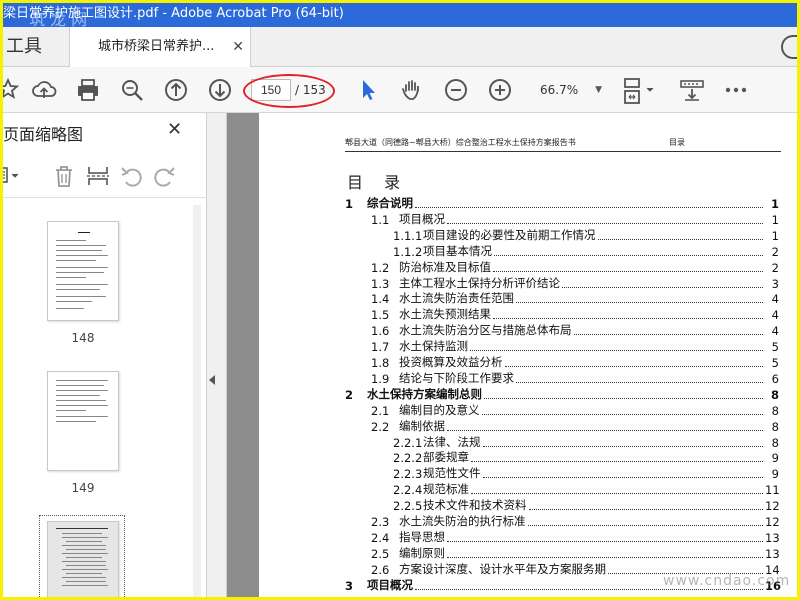 The width and height of the screenshot is (800, 600). Describe the element at coordinates (174, 129) in the screenshot. I see `sidebar-close-icon: ✕` at that location.